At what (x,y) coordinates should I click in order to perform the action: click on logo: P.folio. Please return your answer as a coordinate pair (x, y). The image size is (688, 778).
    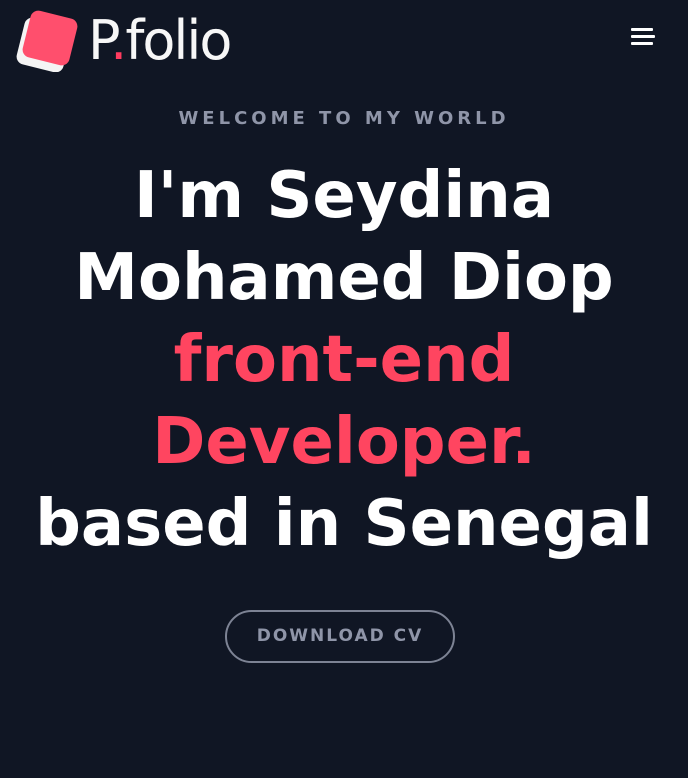
    Looking at the image, I should click on (149, 41).